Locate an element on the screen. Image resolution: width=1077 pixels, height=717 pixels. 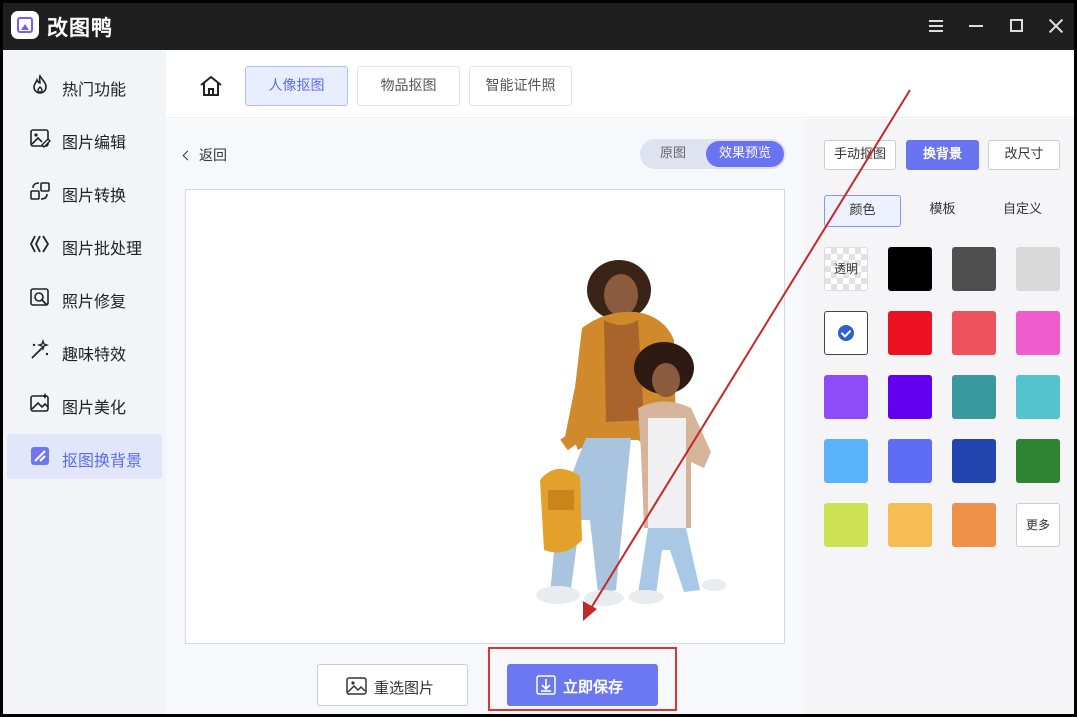
feature-tab-bar: 人像抠图 物品抠图 智能证件照 is located at coordinates (620, 84).